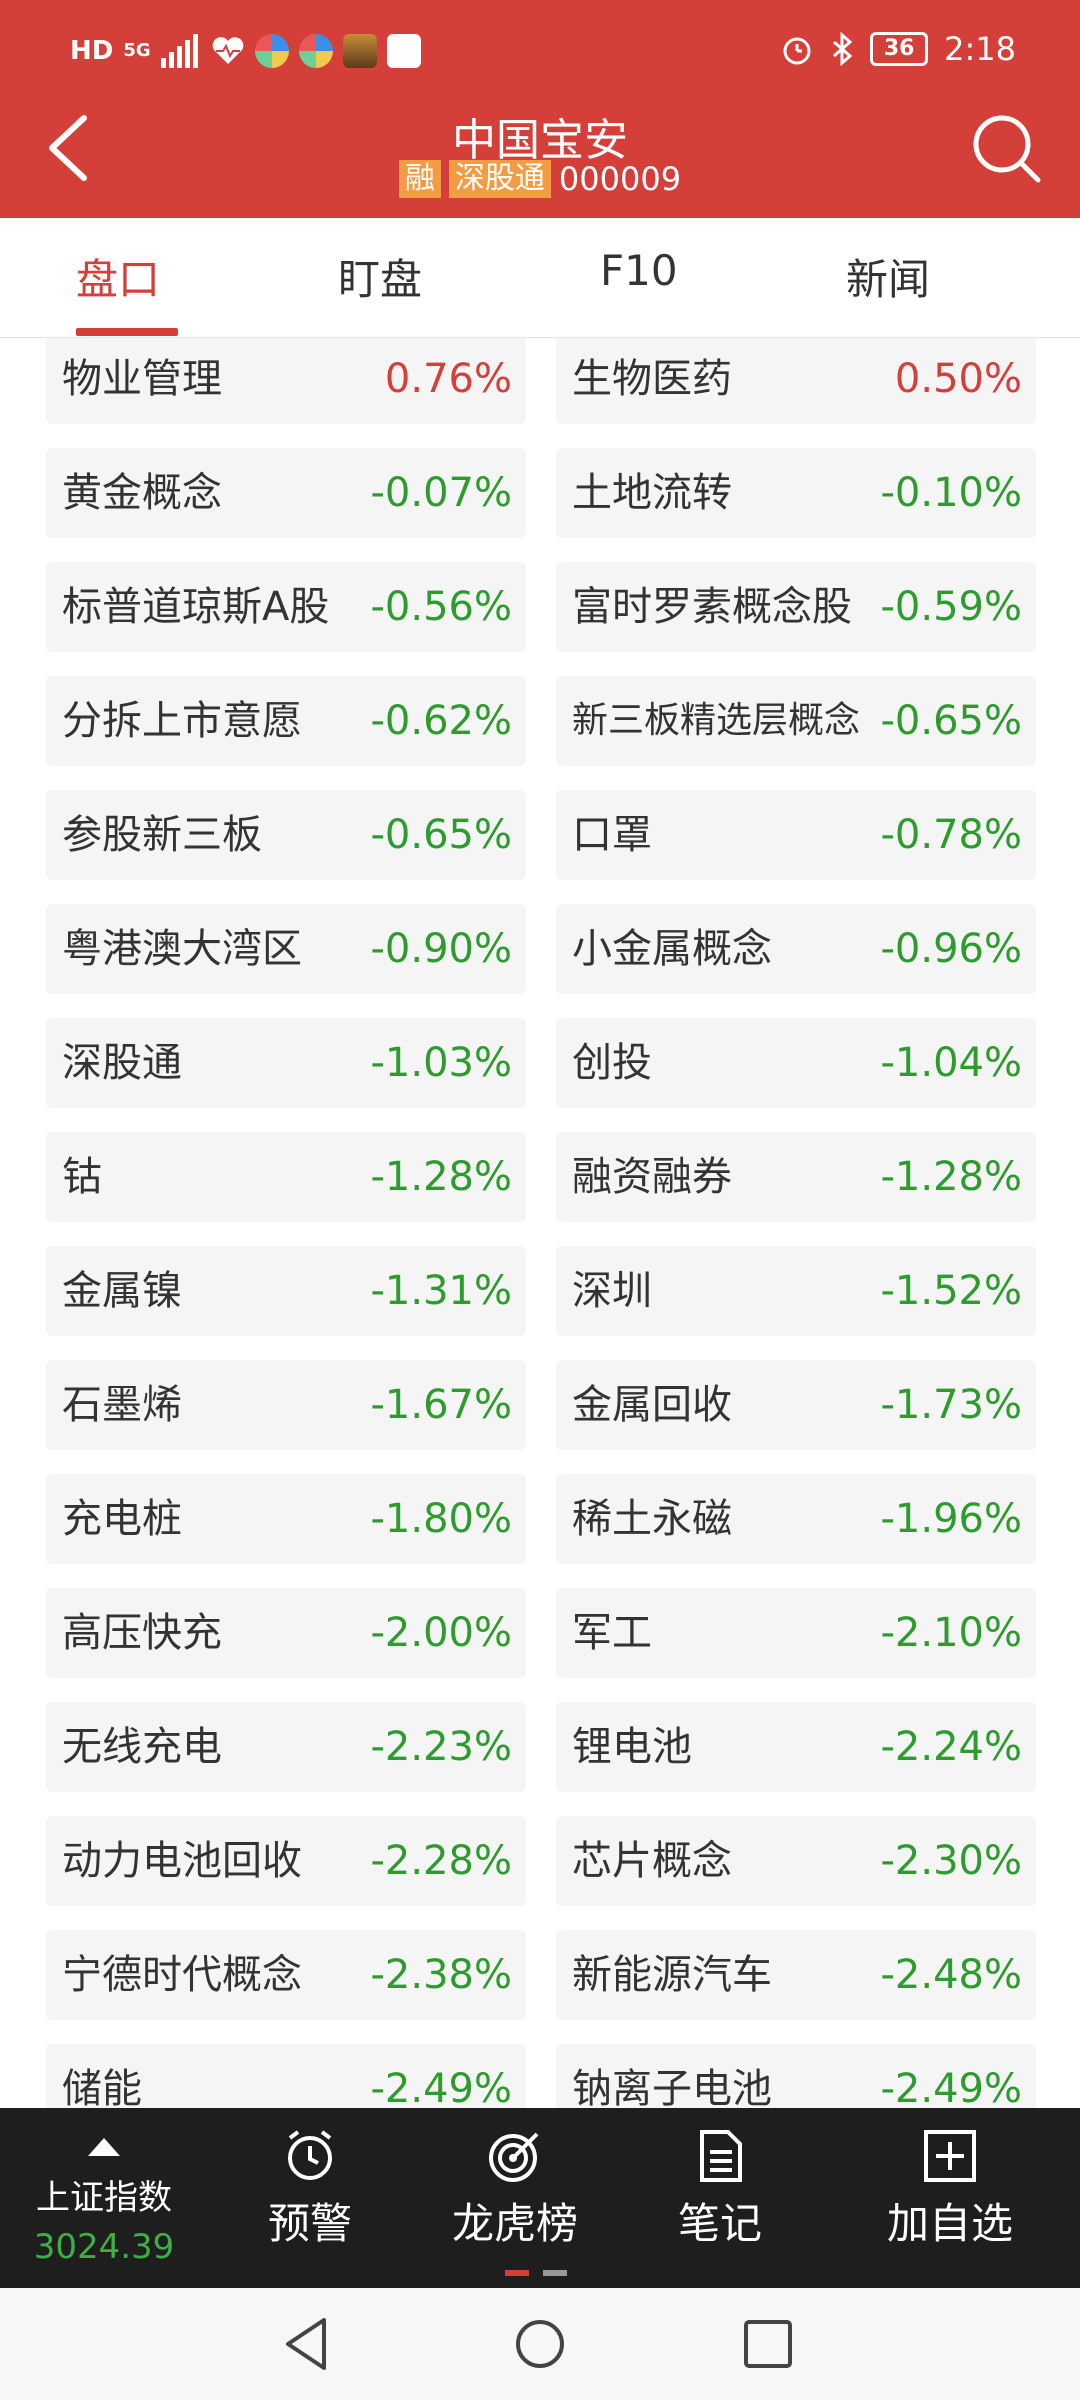  What do you see at coordinates (796, 493) in the screenshot?
I see `concept-item: 土地流转 -0.10%` at bounding box center [796, 493].